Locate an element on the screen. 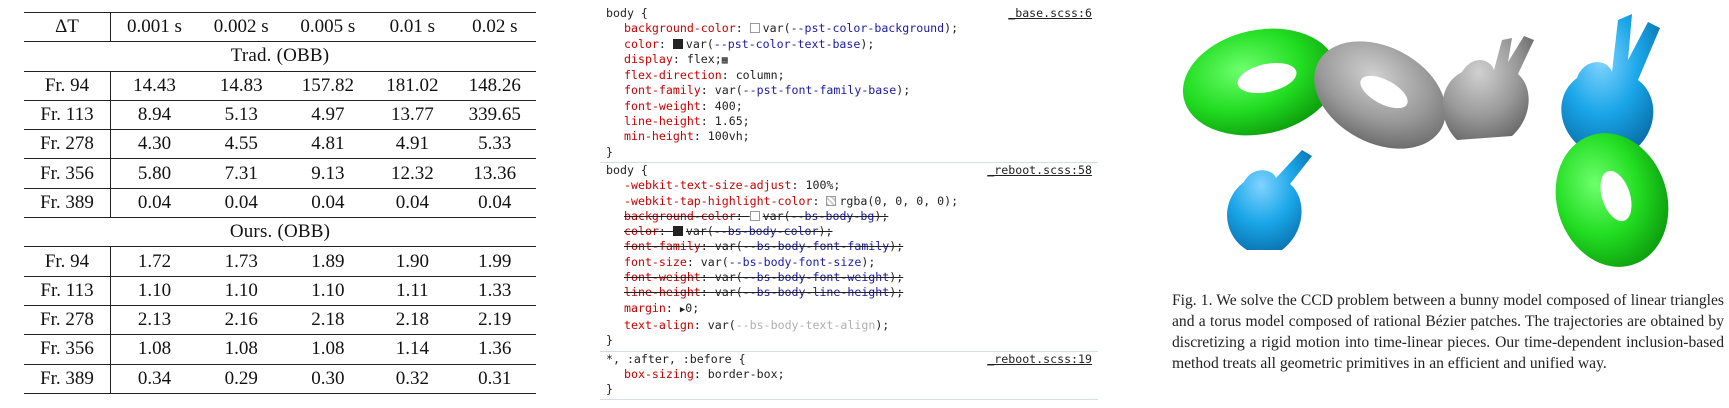 This screenshot has width=1729, height=408. css-variable: --bs-body-font-size is located at coordinates (795, 262).